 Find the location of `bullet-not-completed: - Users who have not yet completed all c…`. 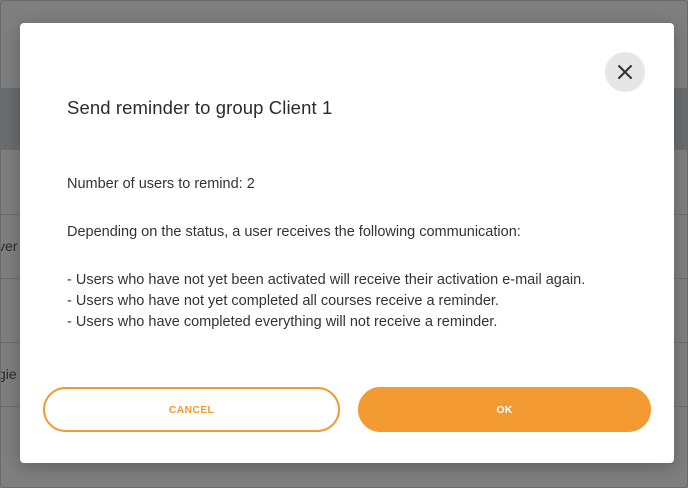

bullet-not-completed: - Users who have not yet completed all c… is located at coordinates (283, 301).